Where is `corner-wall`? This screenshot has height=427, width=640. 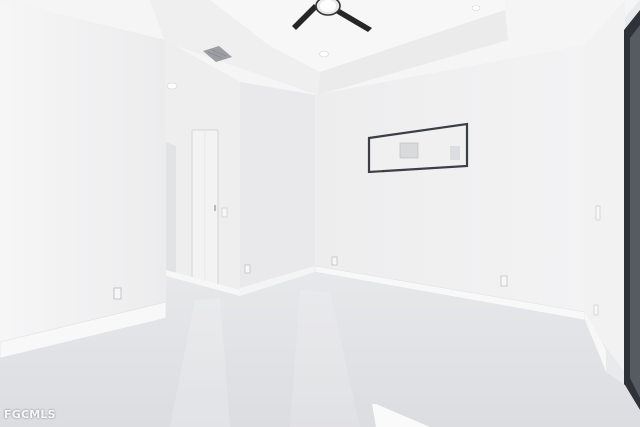
corner-wall is located at coordinates (277, 189).